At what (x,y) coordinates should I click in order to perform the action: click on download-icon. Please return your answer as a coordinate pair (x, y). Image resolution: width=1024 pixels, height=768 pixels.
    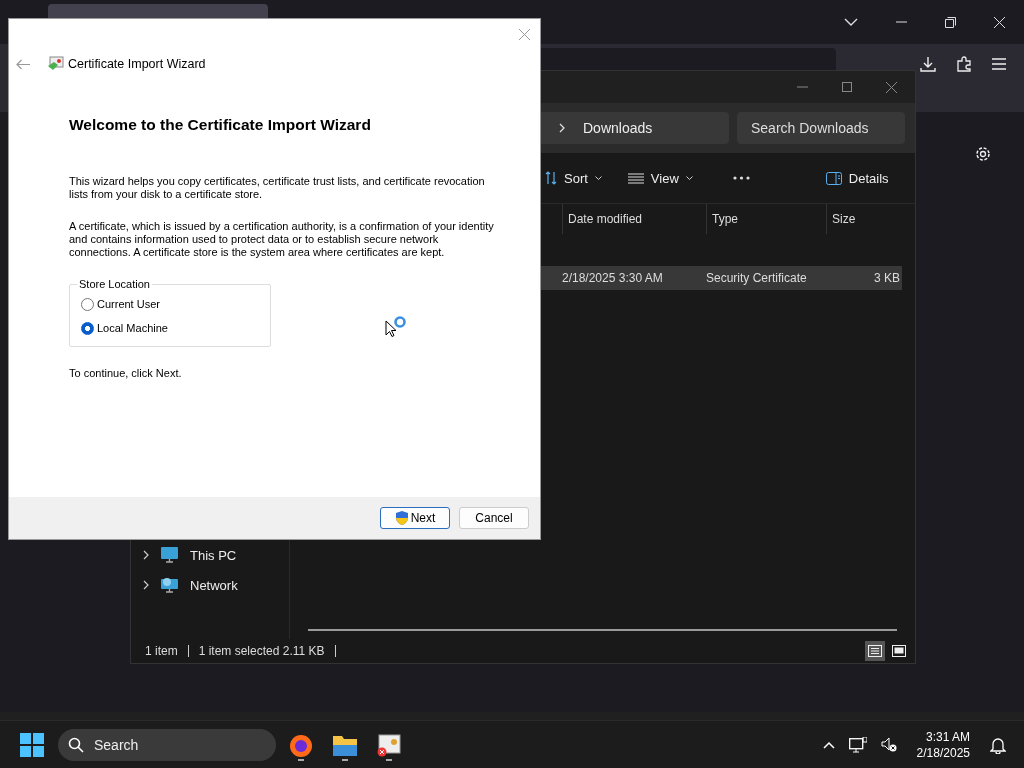
    Looking at the image, I should click on (928, 64).